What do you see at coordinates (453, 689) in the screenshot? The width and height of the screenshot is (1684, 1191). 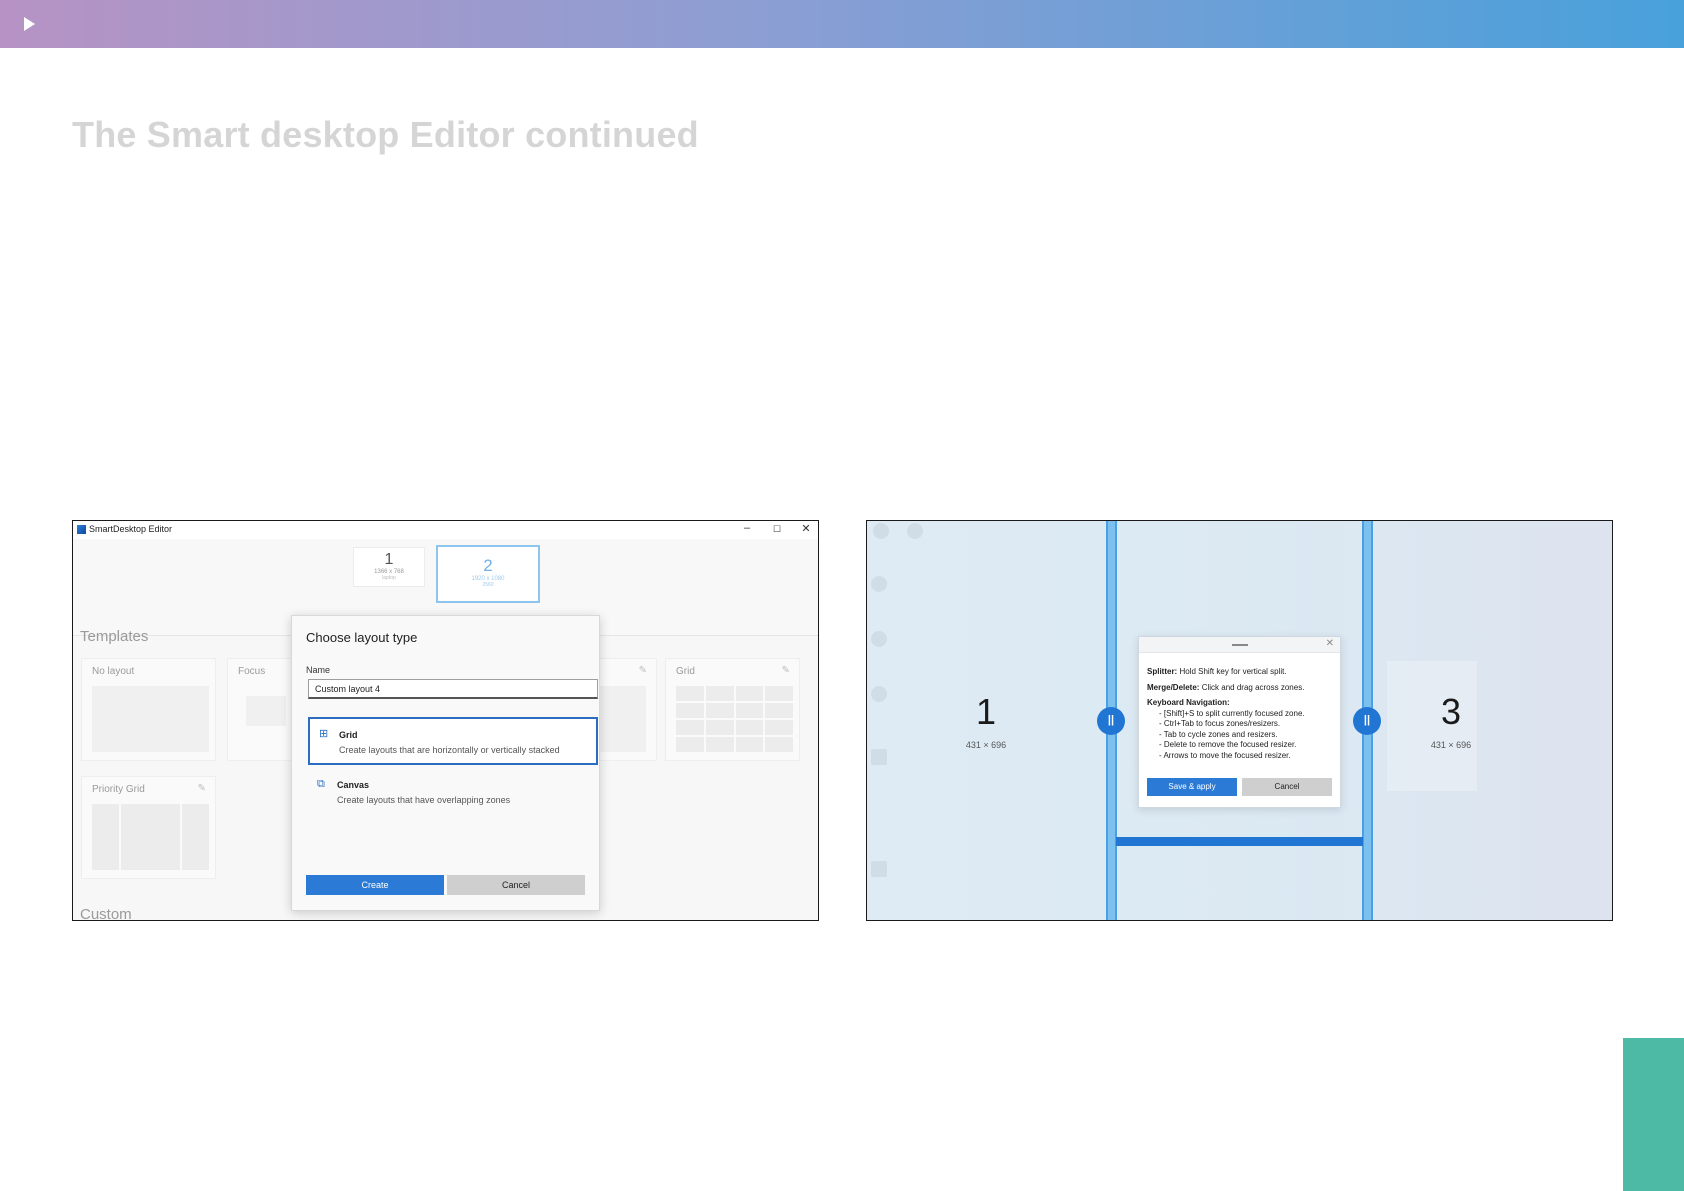 I see `layout-name-input` at bounding box center [453, 689].